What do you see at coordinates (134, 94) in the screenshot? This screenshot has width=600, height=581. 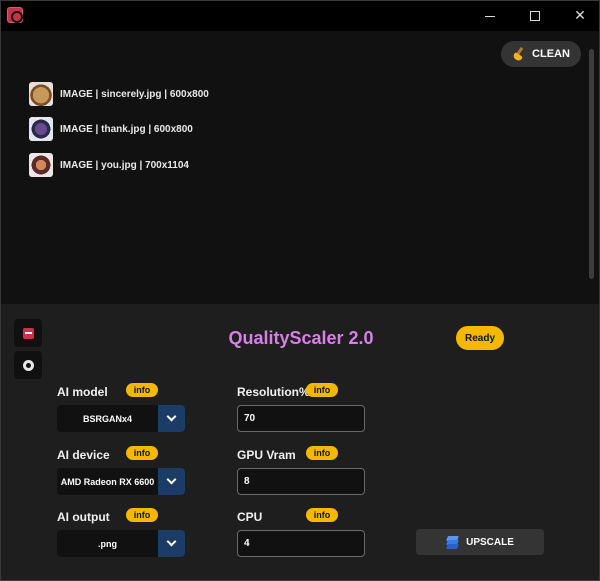 I see `file-label: IMAGE | sincerely.jpg | 600x800` at bounding box center [134, 94].